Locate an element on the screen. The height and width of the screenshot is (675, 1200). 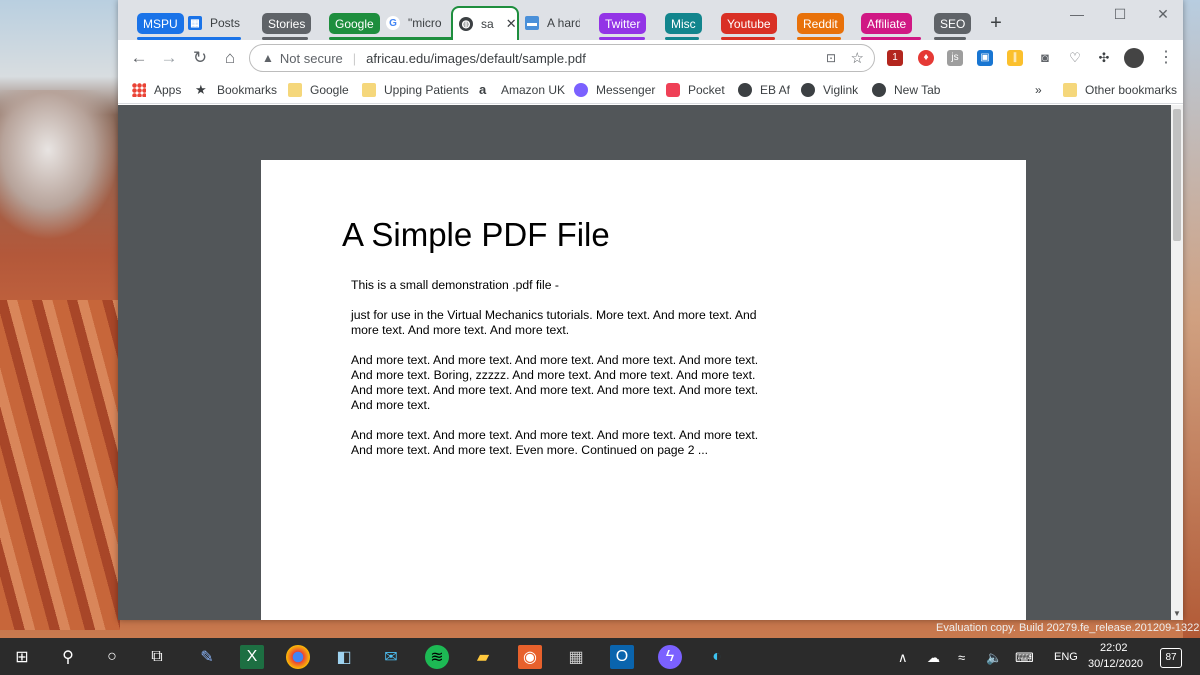
new-tab-icon: + is located at coordinates (996, 23).